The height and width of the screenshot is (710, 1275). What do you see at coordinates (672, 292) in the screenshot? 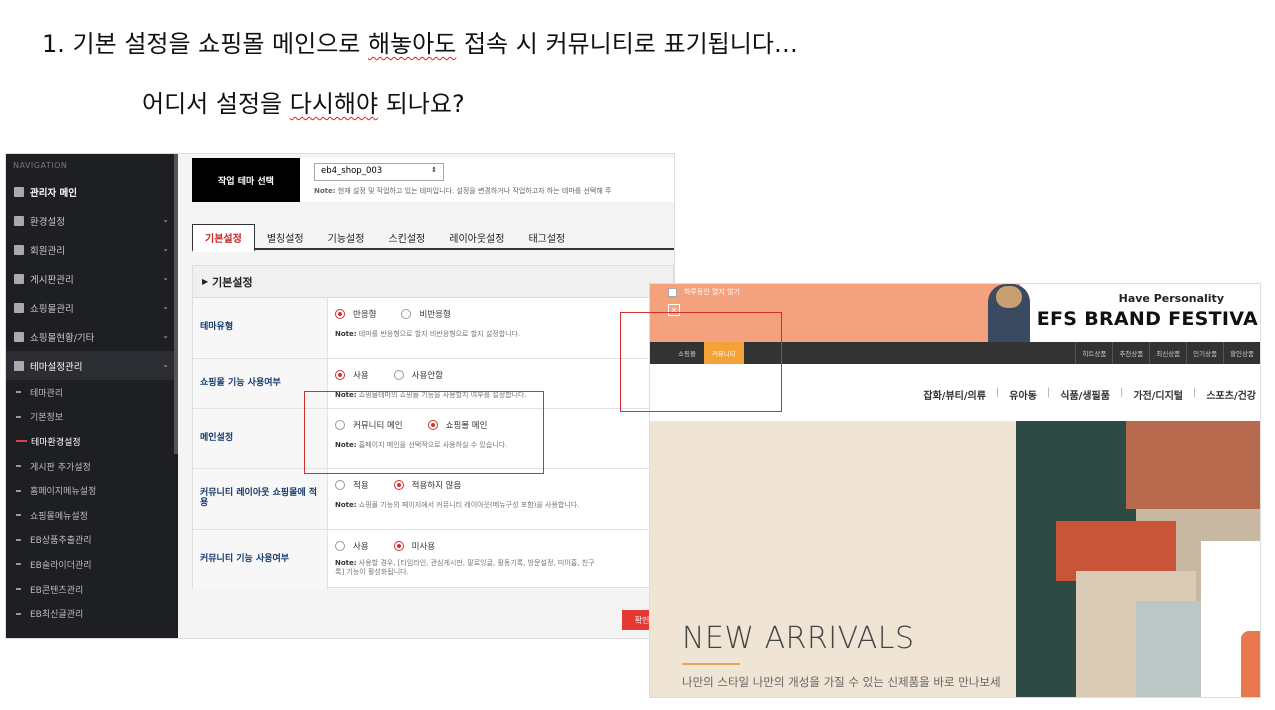
I see `popup-checkbox` at bounding box center [672, 292].